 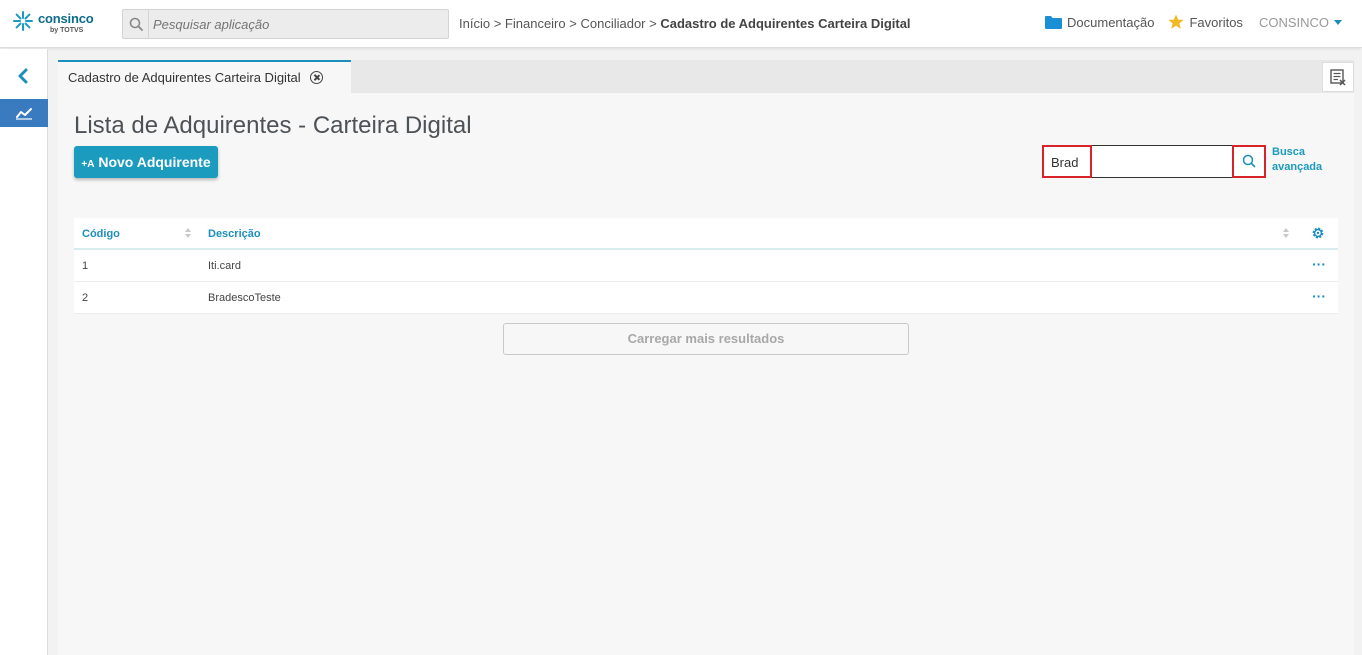 I want to click on logo-text: consinco, so click(x=66, y=18).